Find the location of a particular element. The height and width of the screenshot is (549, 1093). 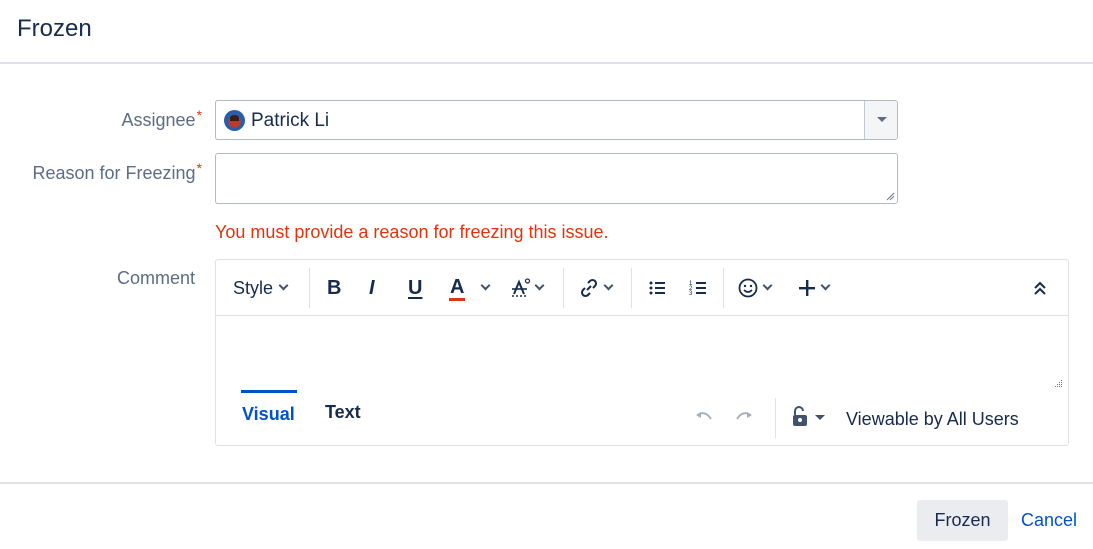

assignee-dropdown-button is located at coordinates (880, 120).